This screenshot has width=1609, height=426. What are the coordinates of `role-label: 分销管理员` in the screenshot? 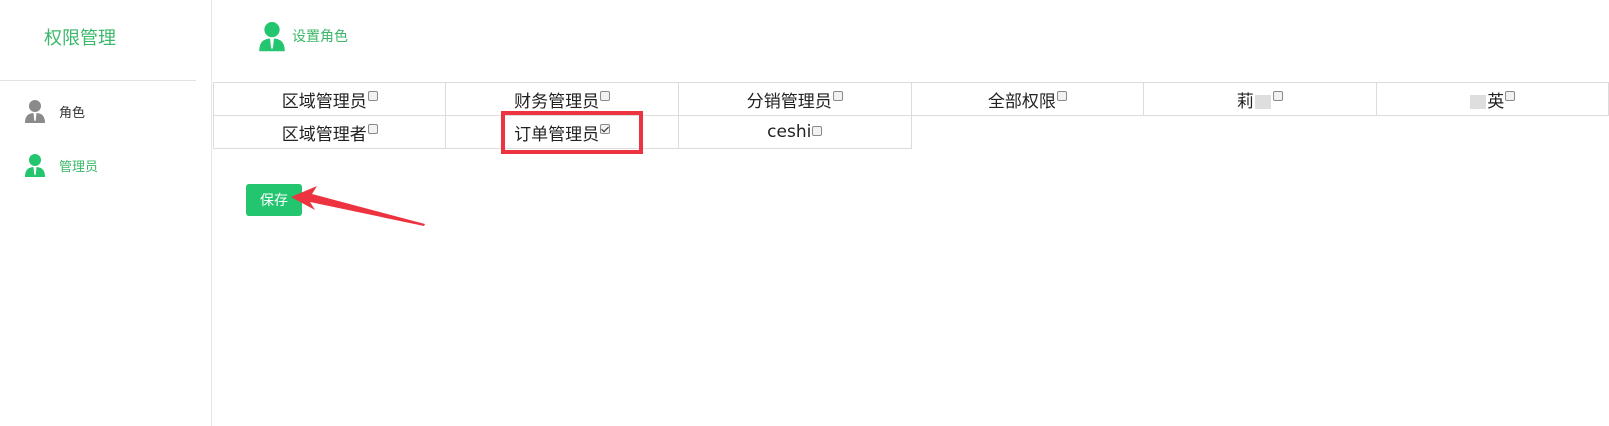 It's located at (789, 101).